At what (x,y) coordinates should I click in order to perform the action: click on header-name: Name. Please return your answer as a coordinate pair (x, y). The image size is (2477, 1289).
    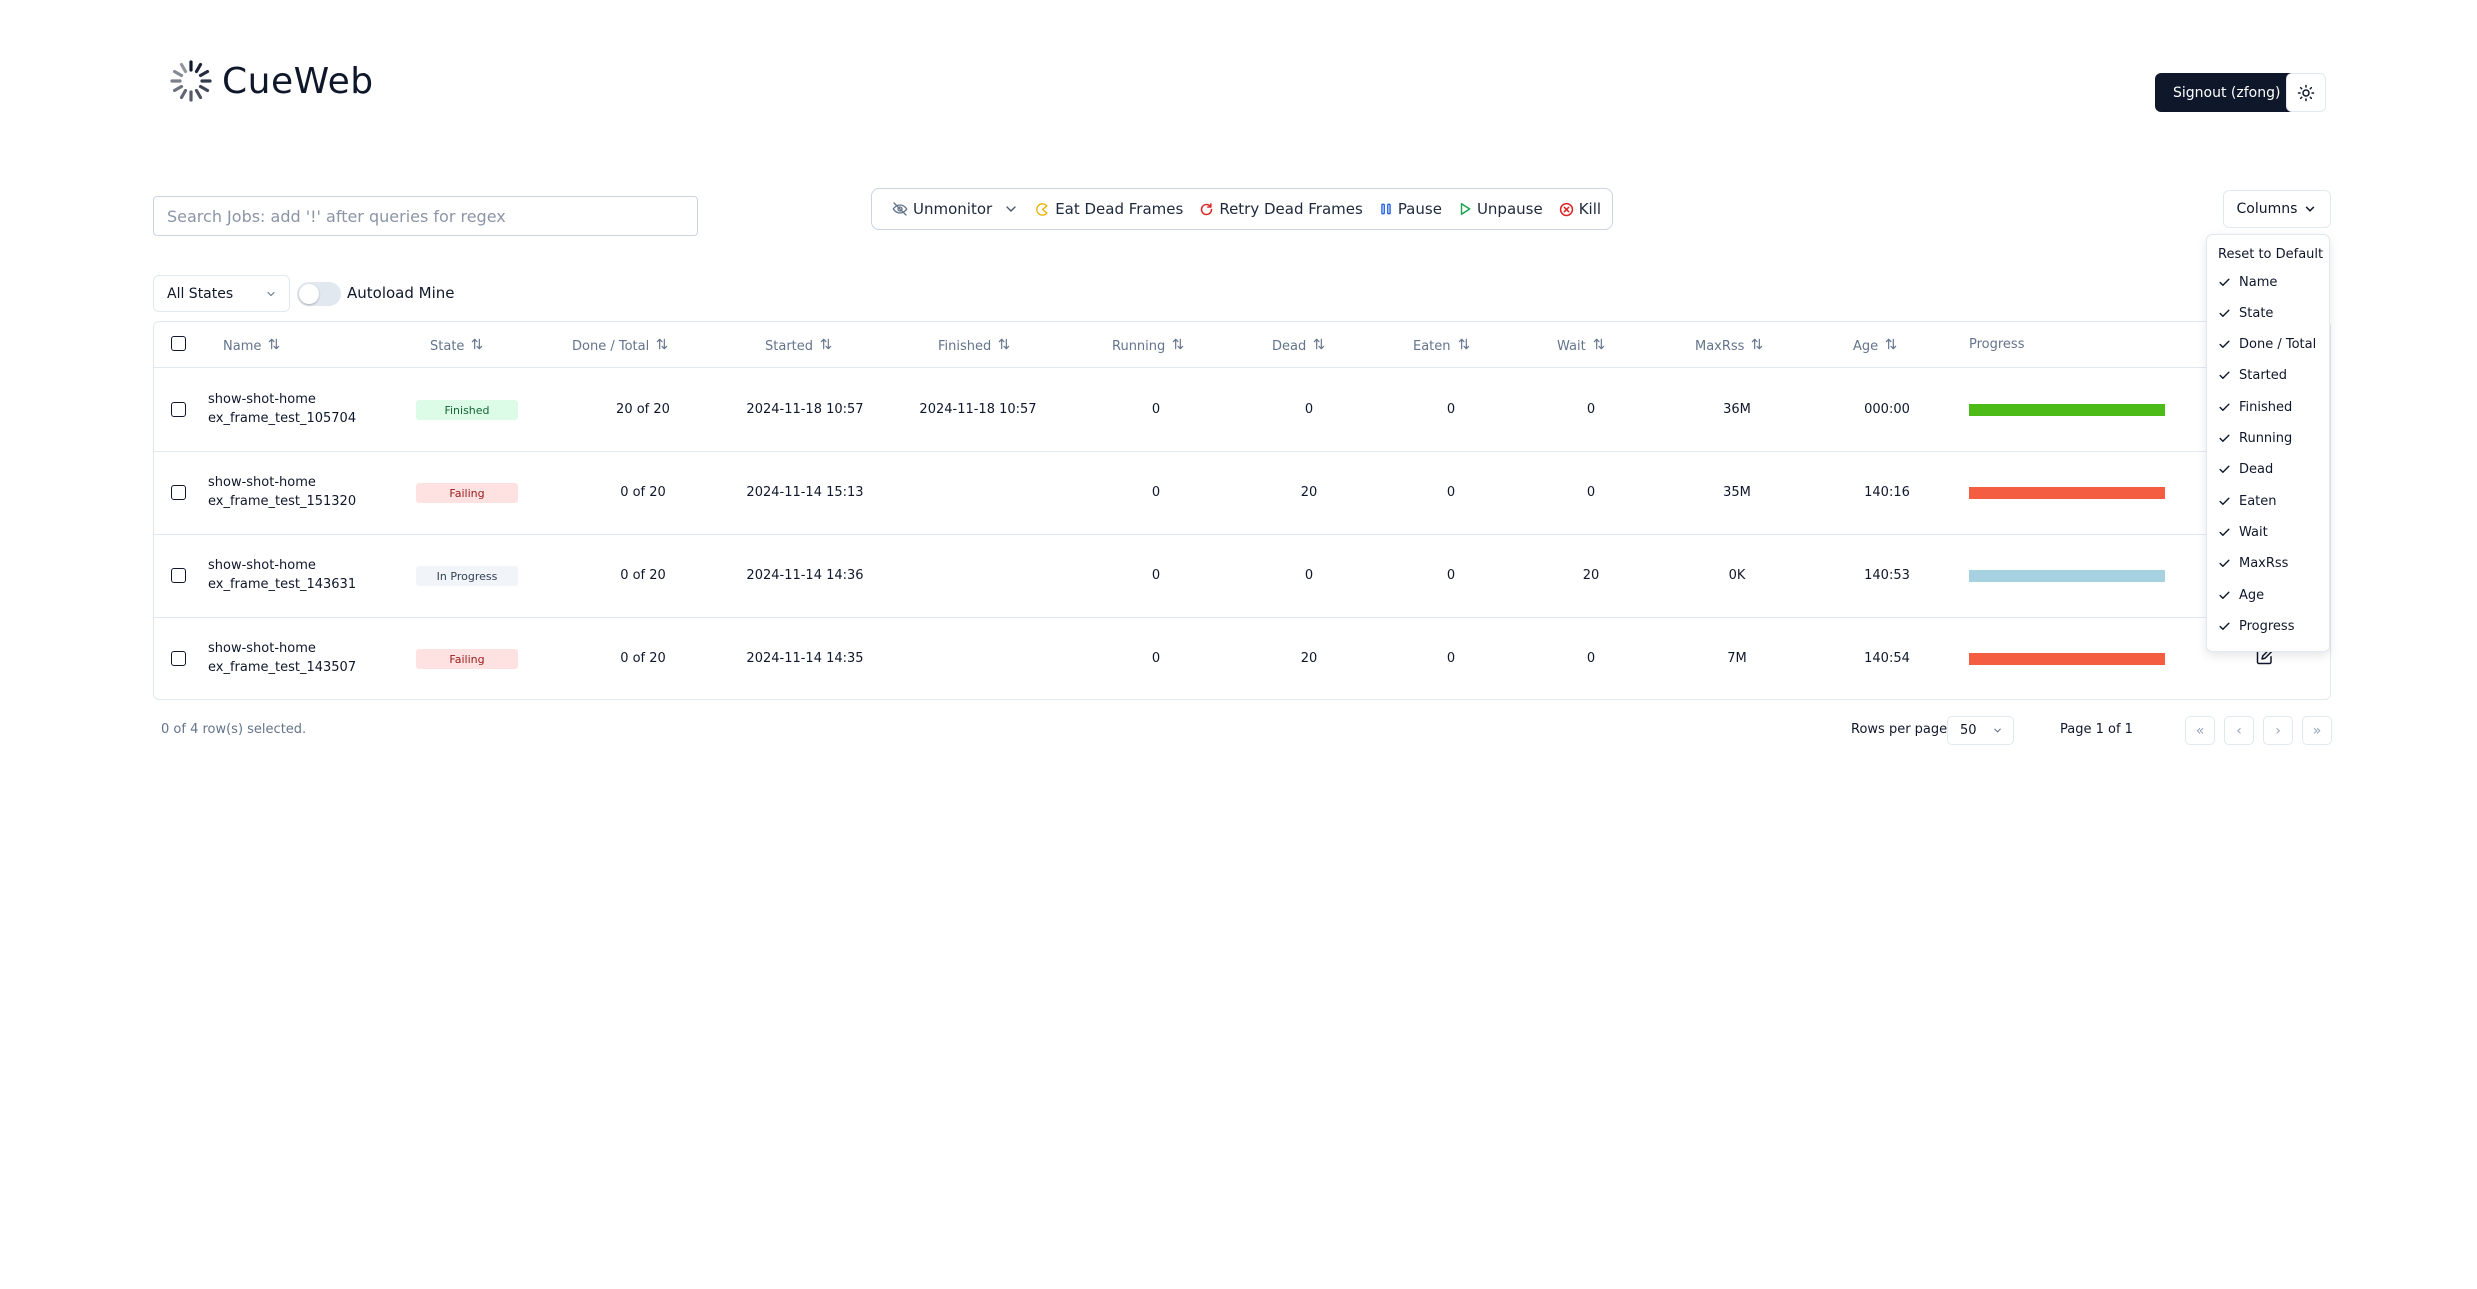
    Looking at the image, I should click on (252, 346).